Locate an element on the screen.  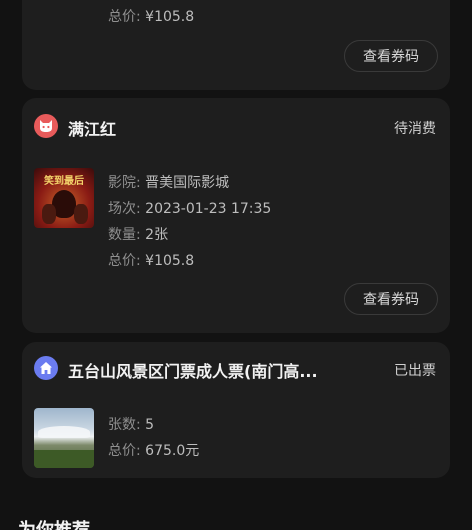
order-status: 待消费 is located at coordinates (415, 129).